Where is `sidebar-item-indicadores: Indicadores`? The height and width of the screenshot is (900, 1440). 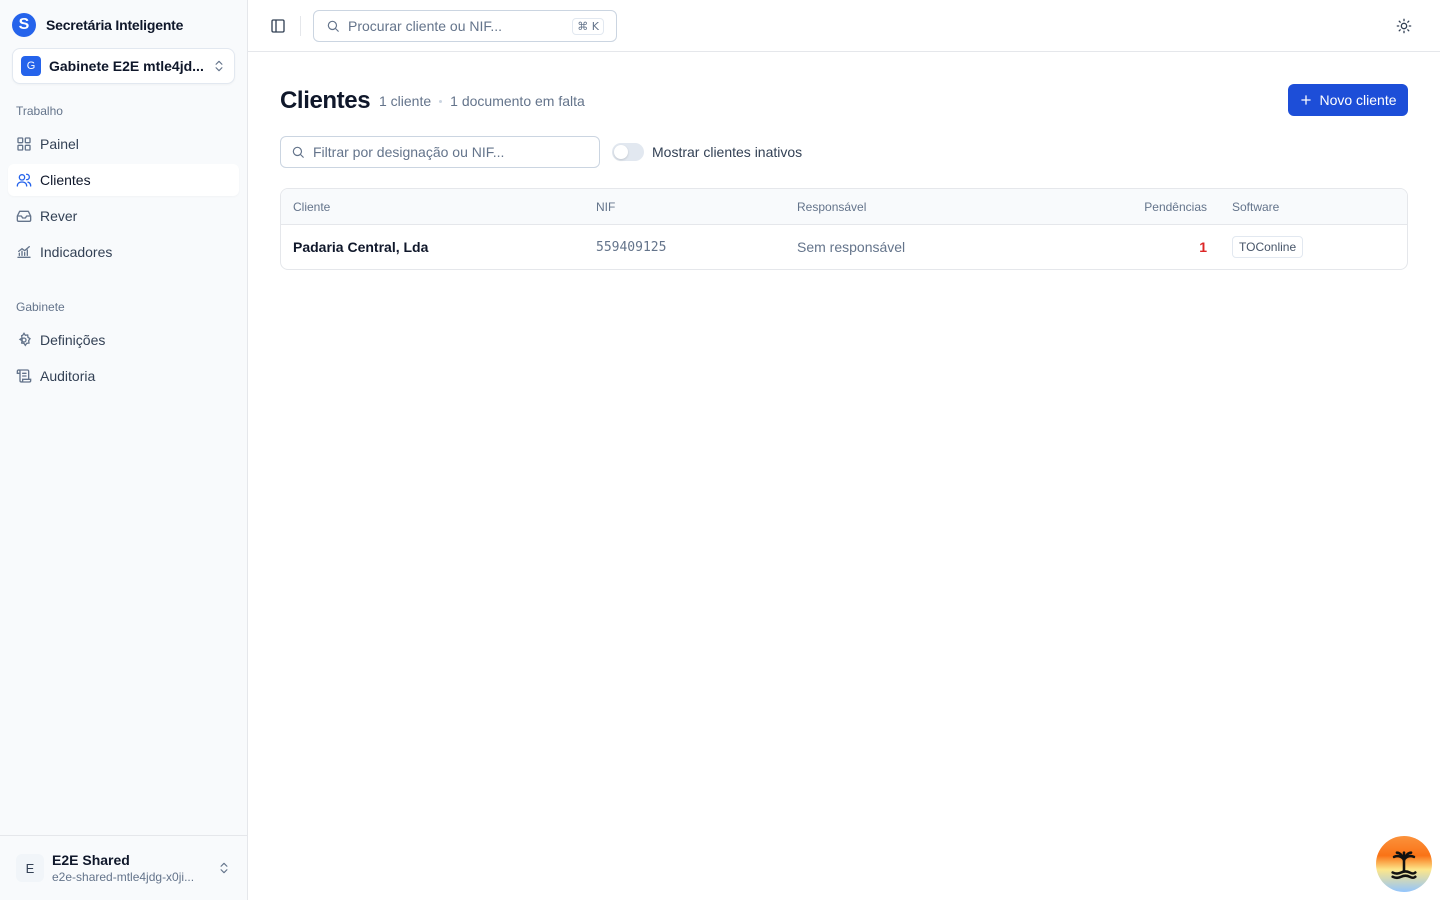
sidebar-item-indicadores: Indicadores is located at coordinates (123, 252).